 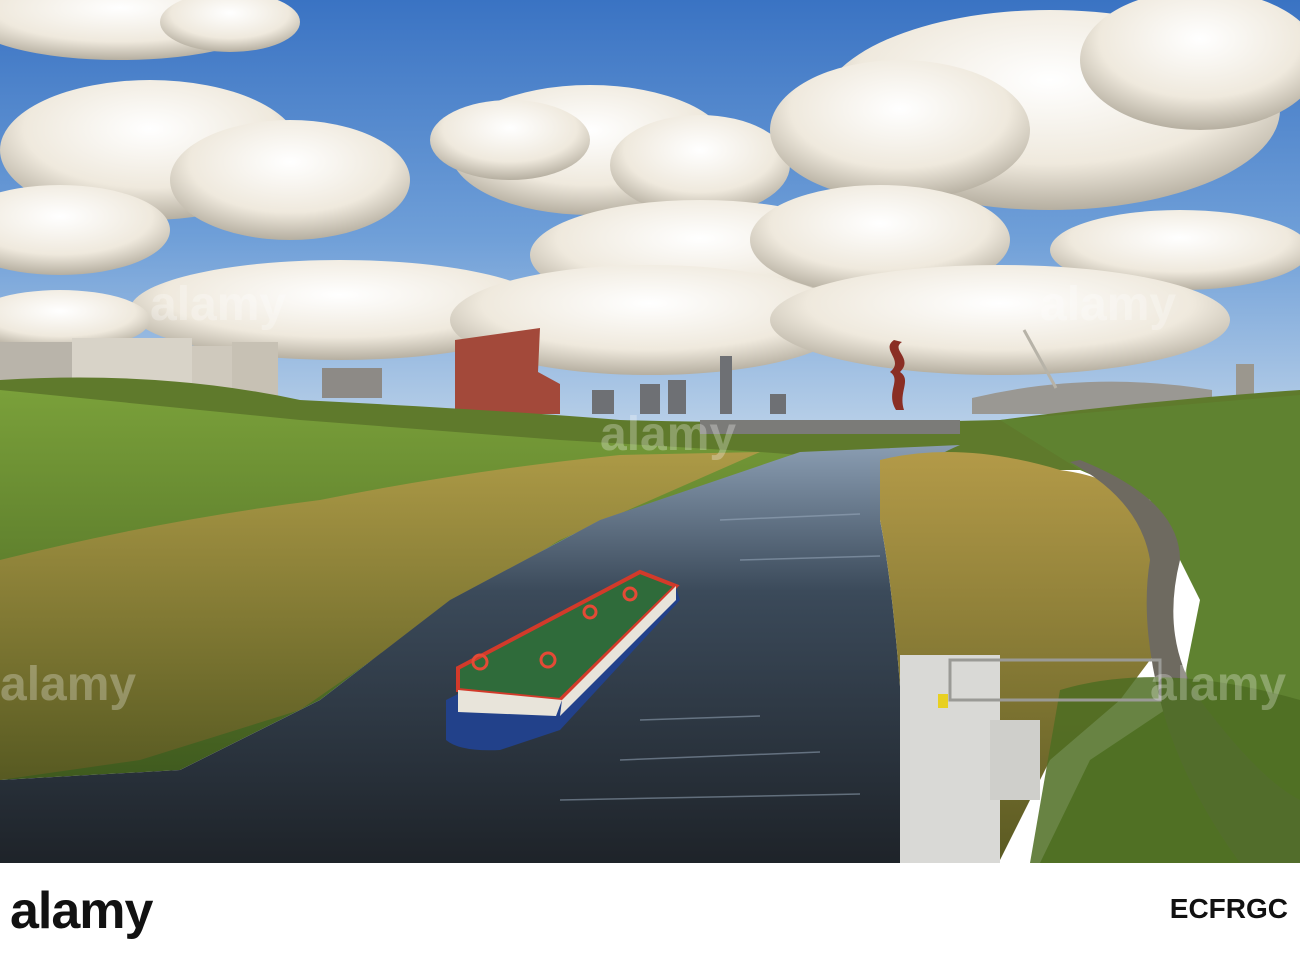 What do you see at coordinates (1165, 770) in the screenshot?
I see `right-shrubs` at bounding box center [1165, 770].